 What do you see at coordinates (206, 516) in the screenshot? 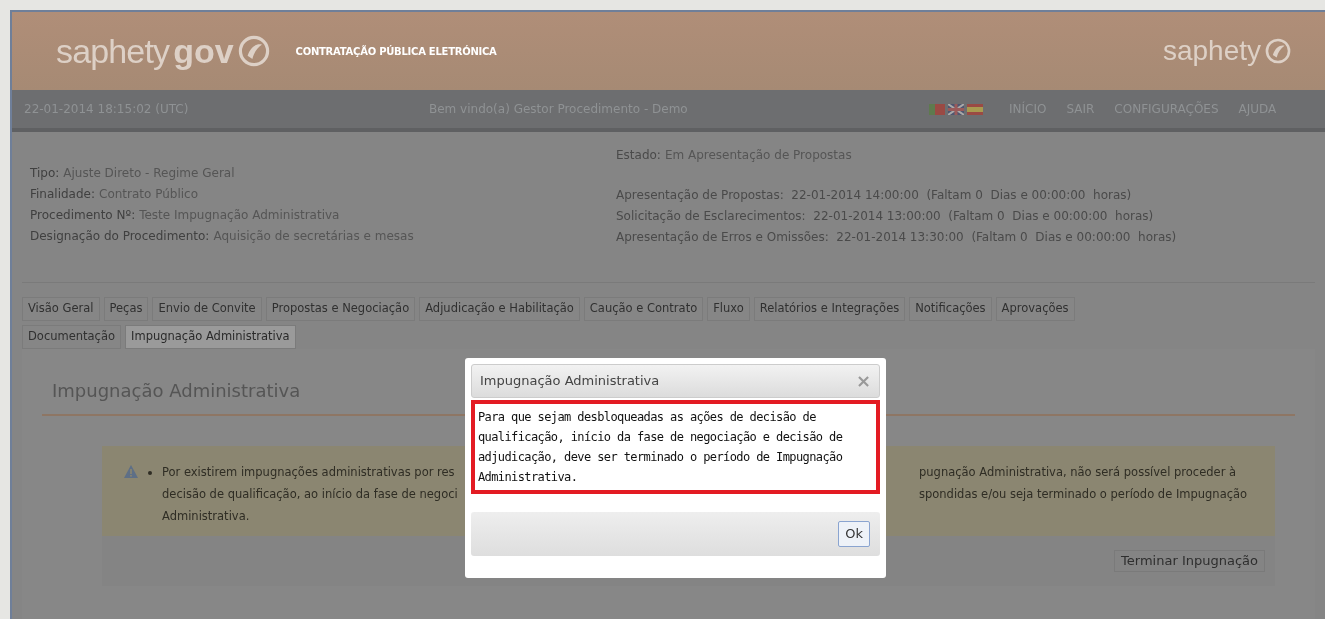
I see `warning-text: Administrativa.` at bounding box center [206, 516].